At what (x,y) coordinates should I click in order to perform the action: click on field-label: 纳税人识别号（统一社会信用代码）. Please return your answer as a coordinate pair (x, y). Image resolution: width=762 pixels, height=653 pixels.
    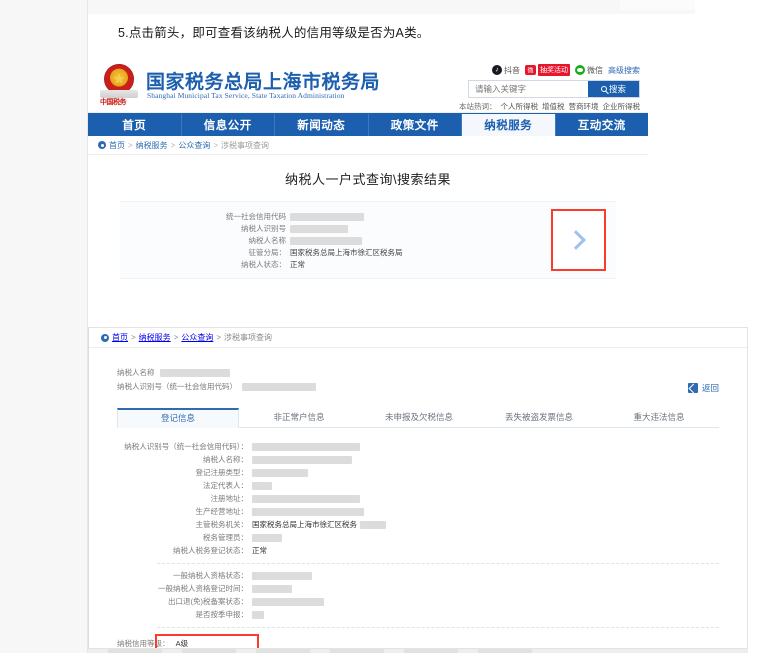
    Looking at the image, I should click on (177, 386).